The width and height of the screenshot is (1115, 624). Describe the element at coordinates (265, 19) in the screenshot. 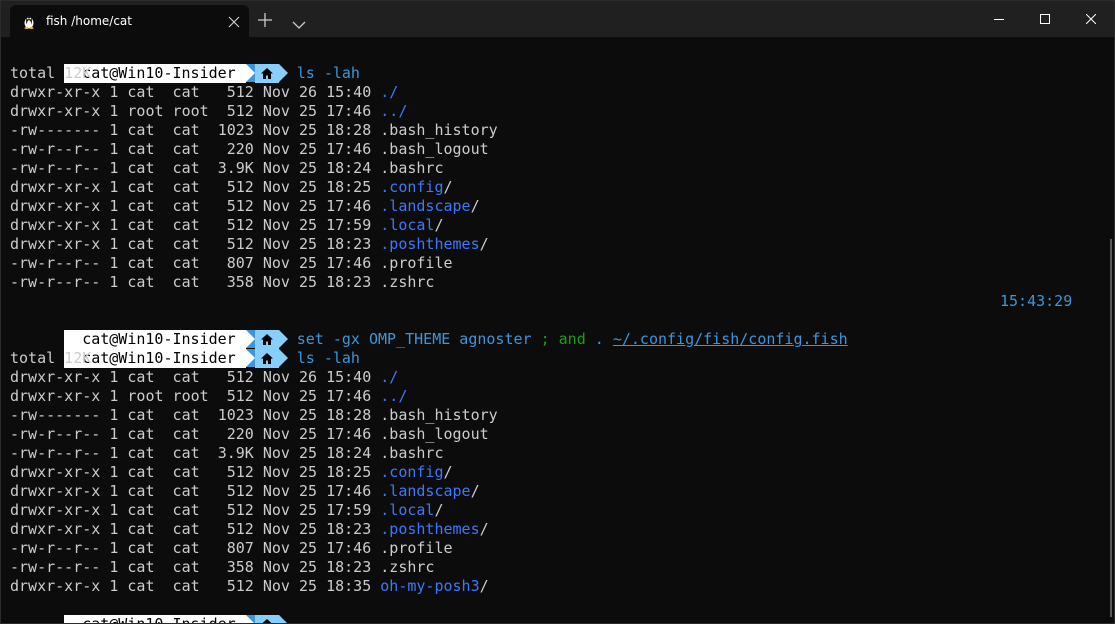

I see `new-tab-icon` at that location.